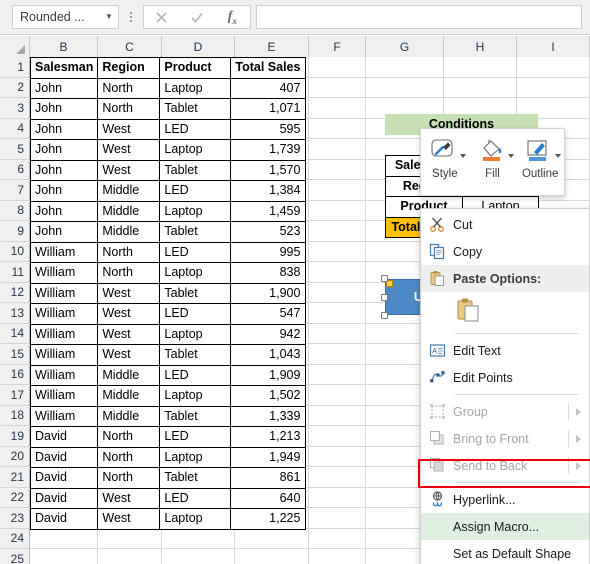  What do you see at coordinates (268, 252) in the screenshot?
I see `table-cell: 995` at bounding box center [268, 252].